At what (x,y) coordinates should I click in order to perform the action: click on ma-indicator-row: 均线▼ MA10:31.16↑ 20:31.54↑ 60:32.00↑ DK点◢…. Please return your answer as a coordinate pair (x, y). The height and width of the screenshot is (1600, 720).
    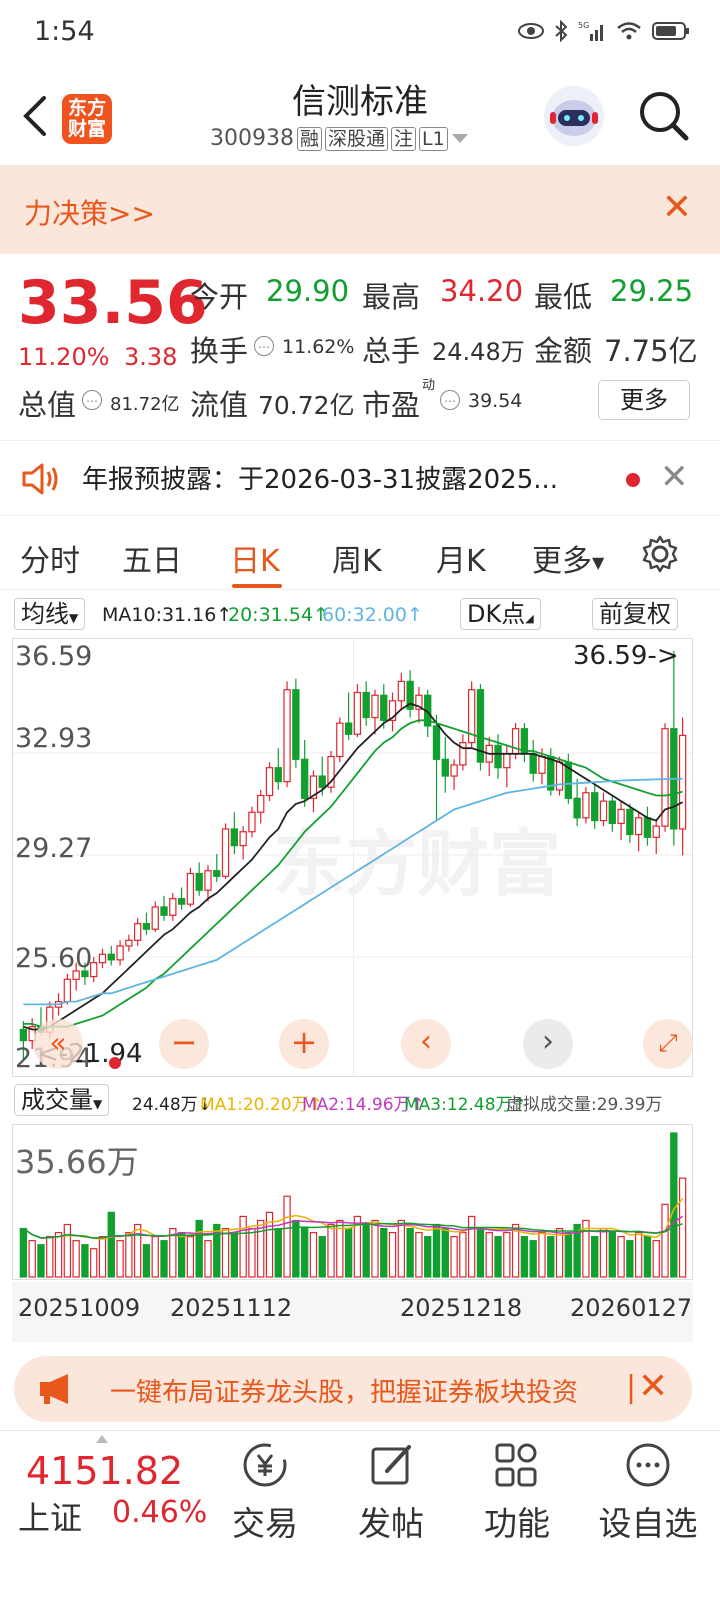
    Looking at the image, I should click on (359, 616).